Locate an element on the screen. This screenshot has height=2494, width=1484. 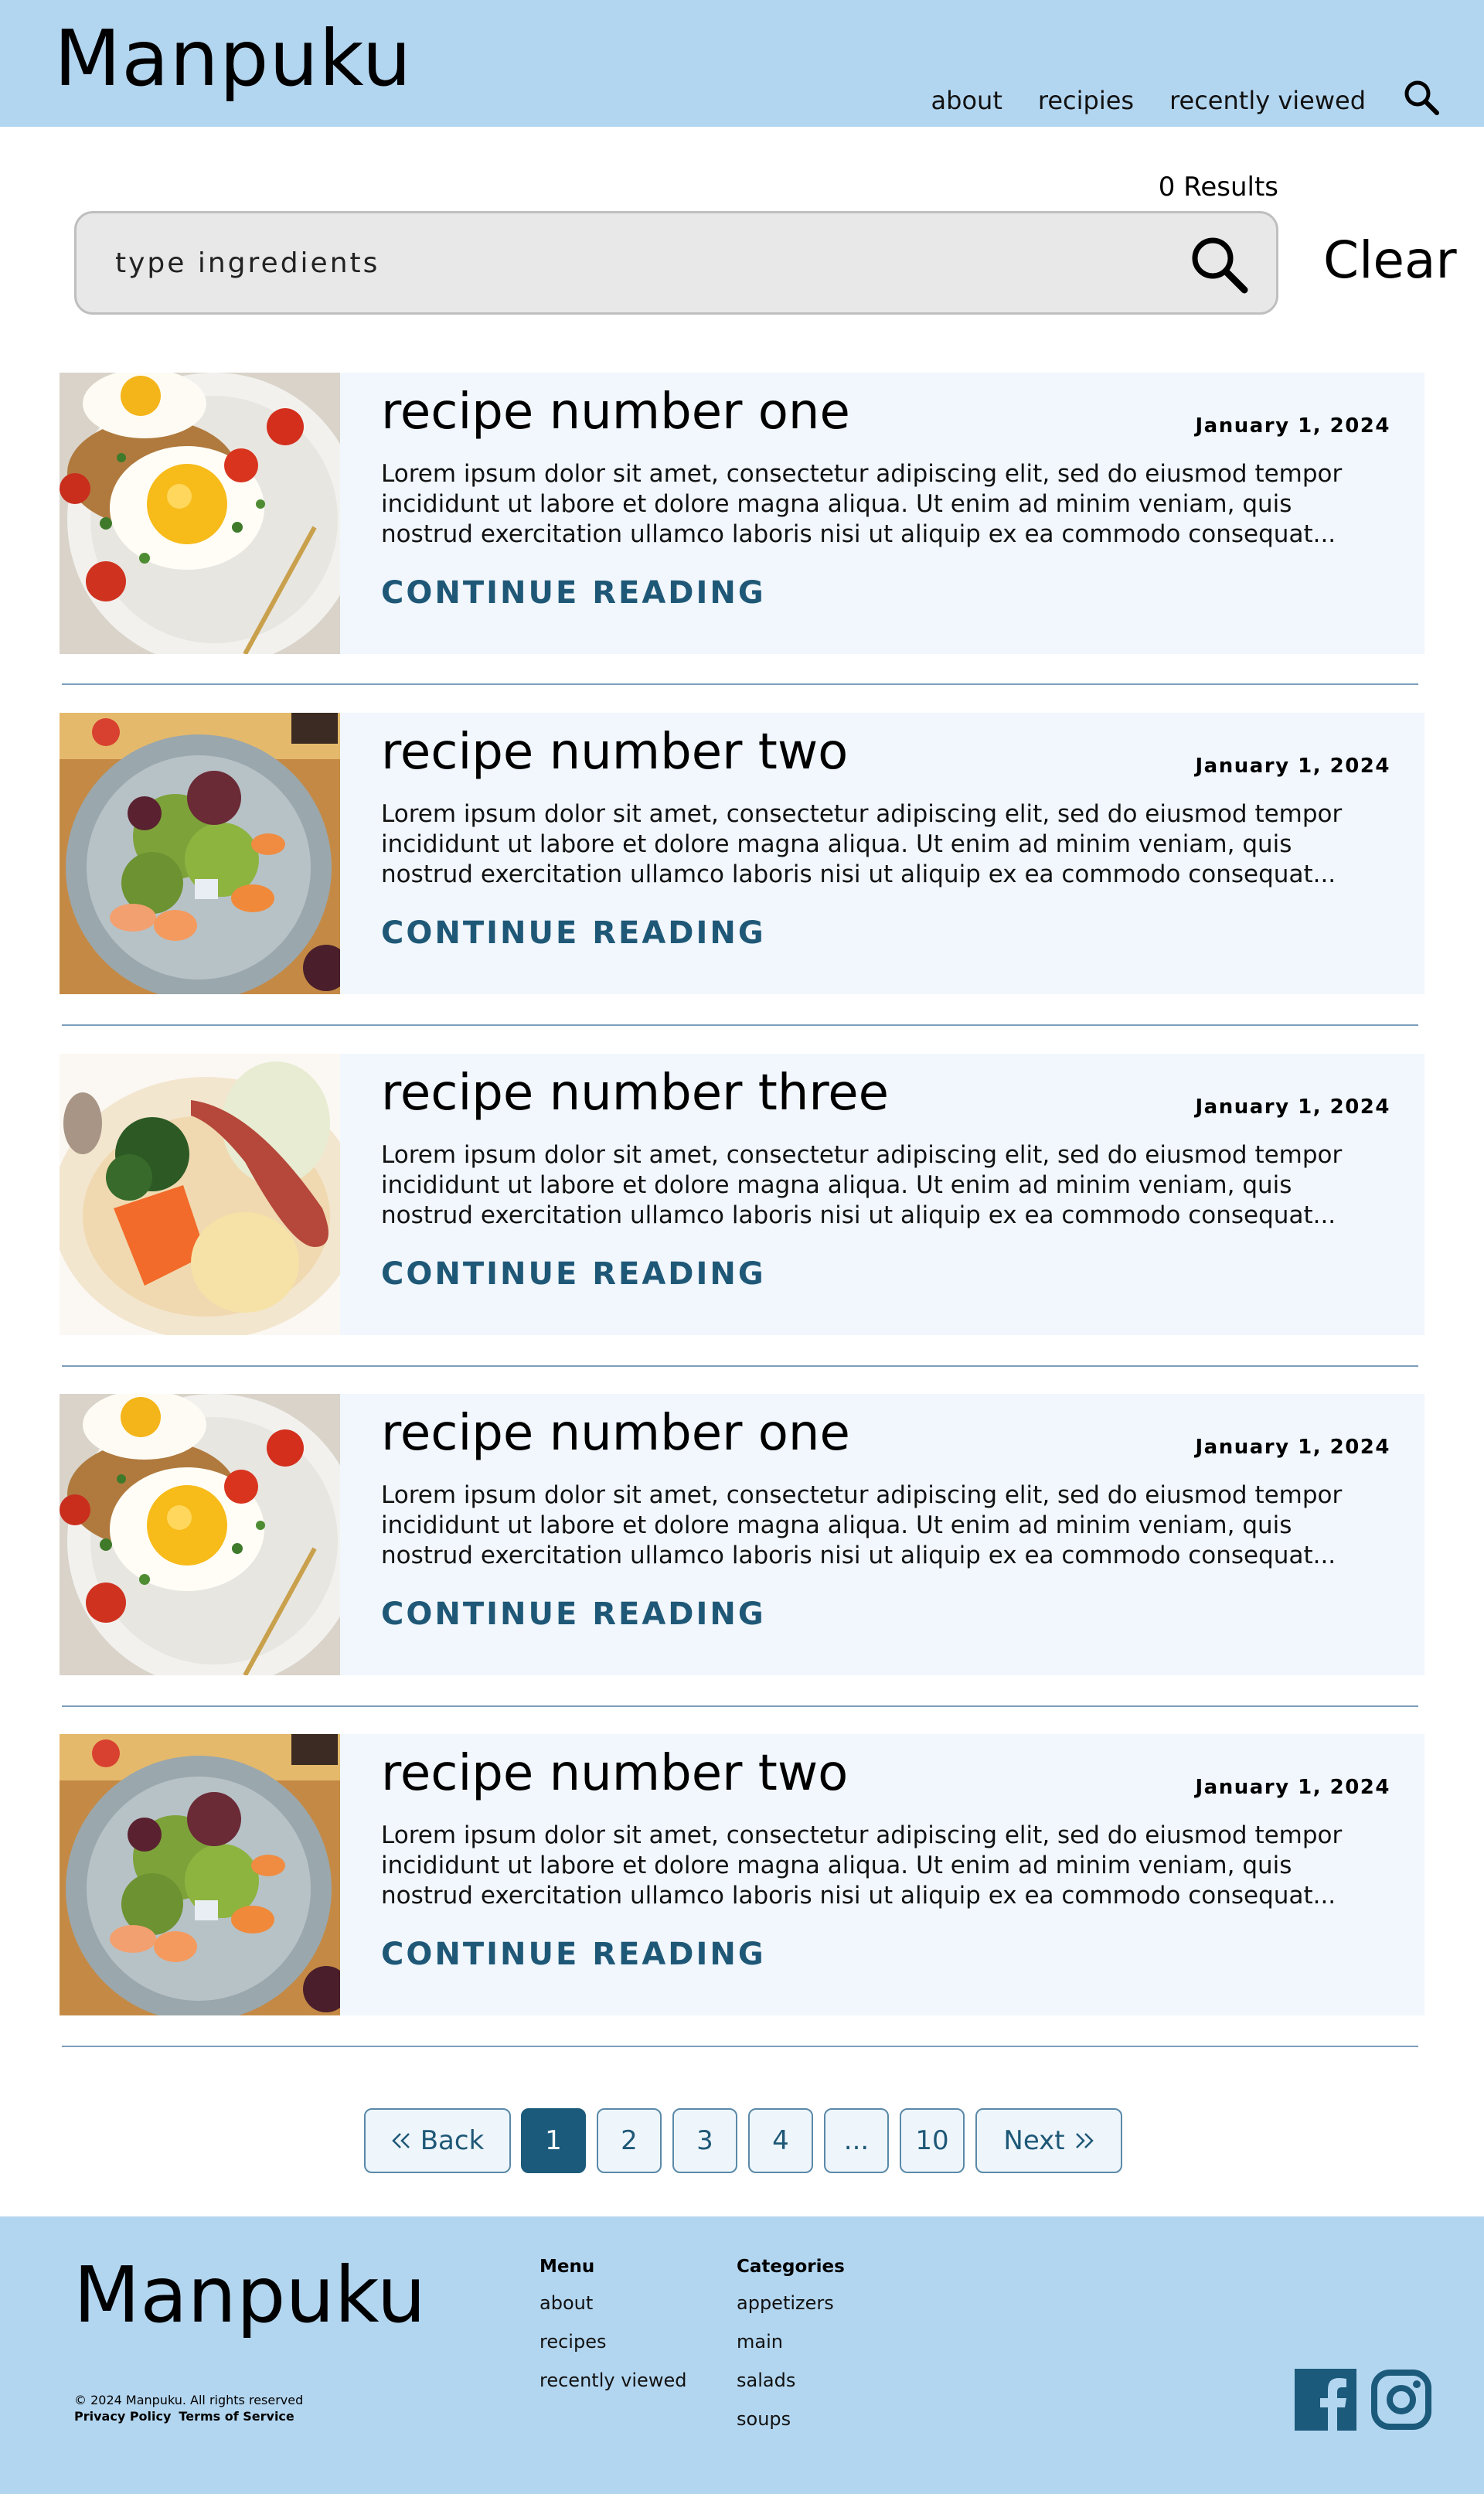
social-links is located at coordinates (1363, 2401).